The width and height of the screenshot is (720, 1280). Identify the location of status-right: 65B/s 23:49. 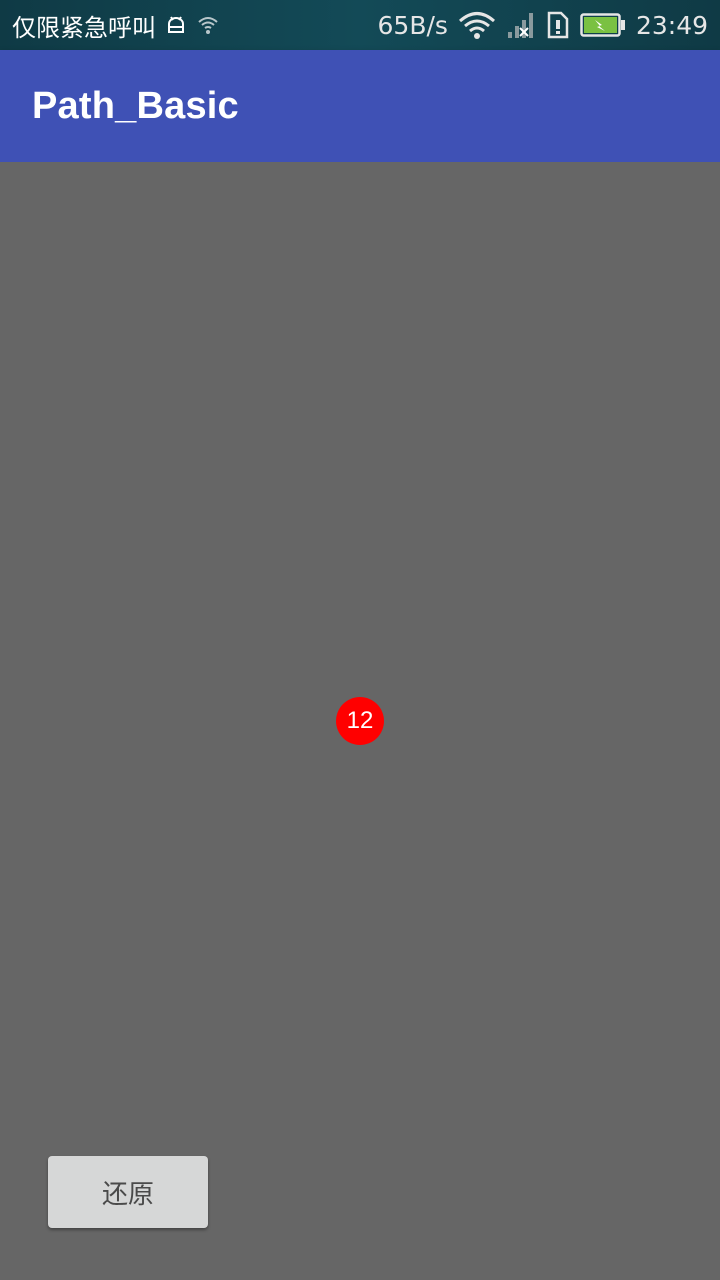
(543, 25).